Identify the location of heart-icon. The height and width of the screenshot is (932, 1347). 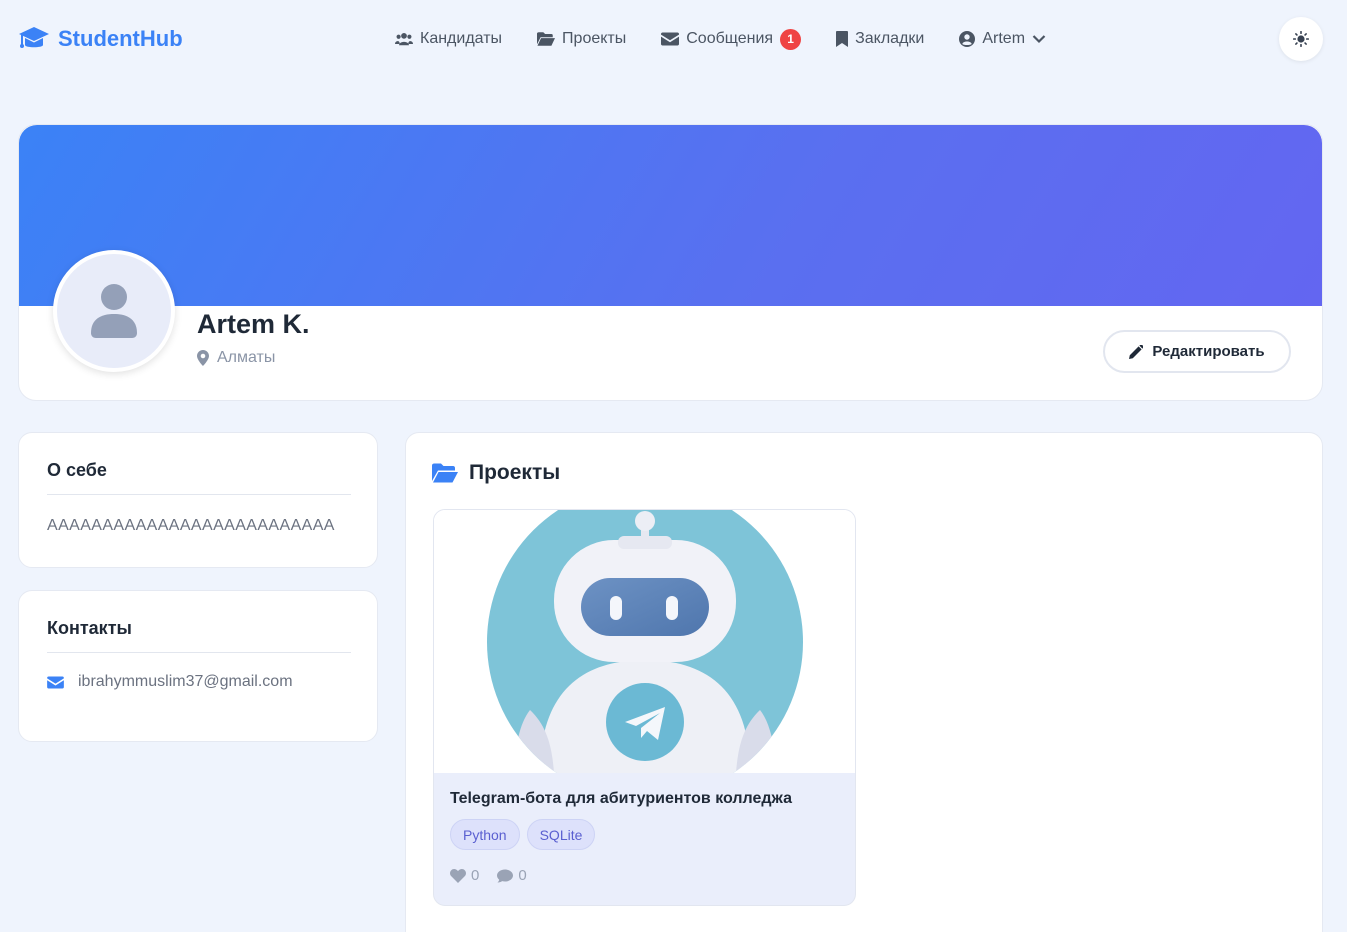
(458, 875).